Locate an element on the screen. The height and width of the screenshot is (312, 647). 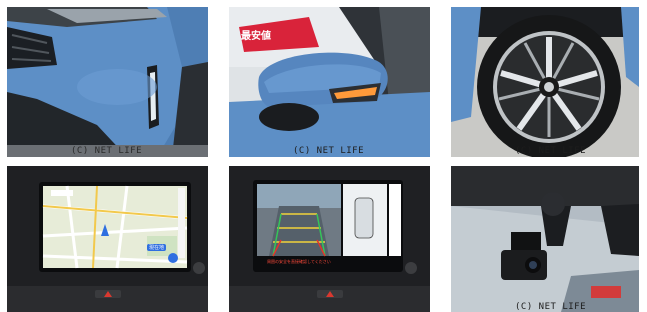
camera-screen-image is located at coordinates (329, 239).